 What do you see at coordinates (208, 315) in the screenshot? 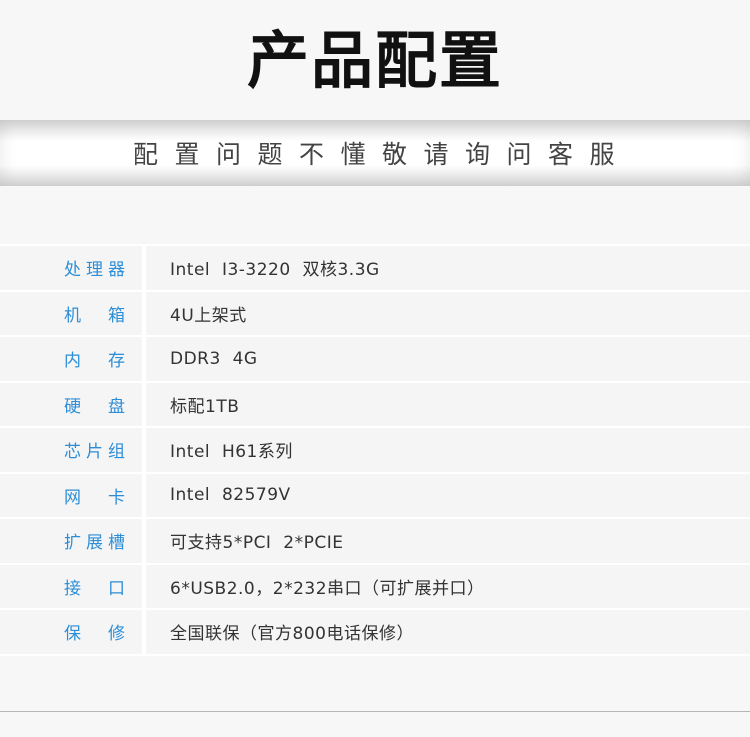
I see `spec-value: 4U上架式` at bounding box center [208, 315].